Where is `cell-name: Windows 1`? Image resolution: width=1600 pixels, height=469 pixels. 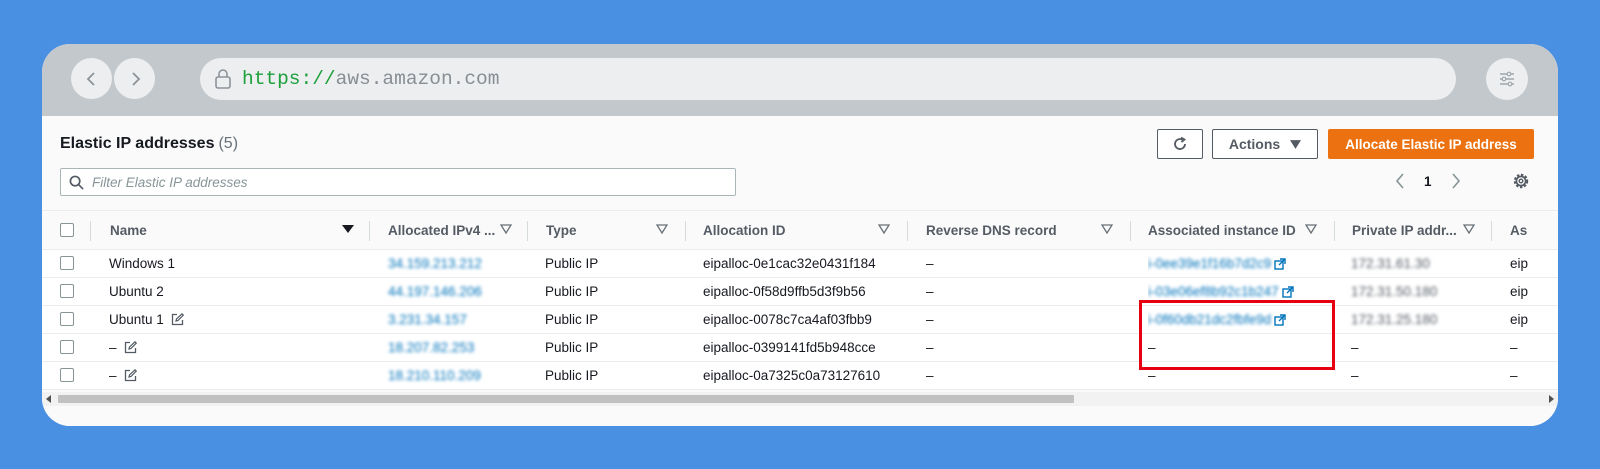 cell-name: Windows 1 is located at coordinates (142, 263).